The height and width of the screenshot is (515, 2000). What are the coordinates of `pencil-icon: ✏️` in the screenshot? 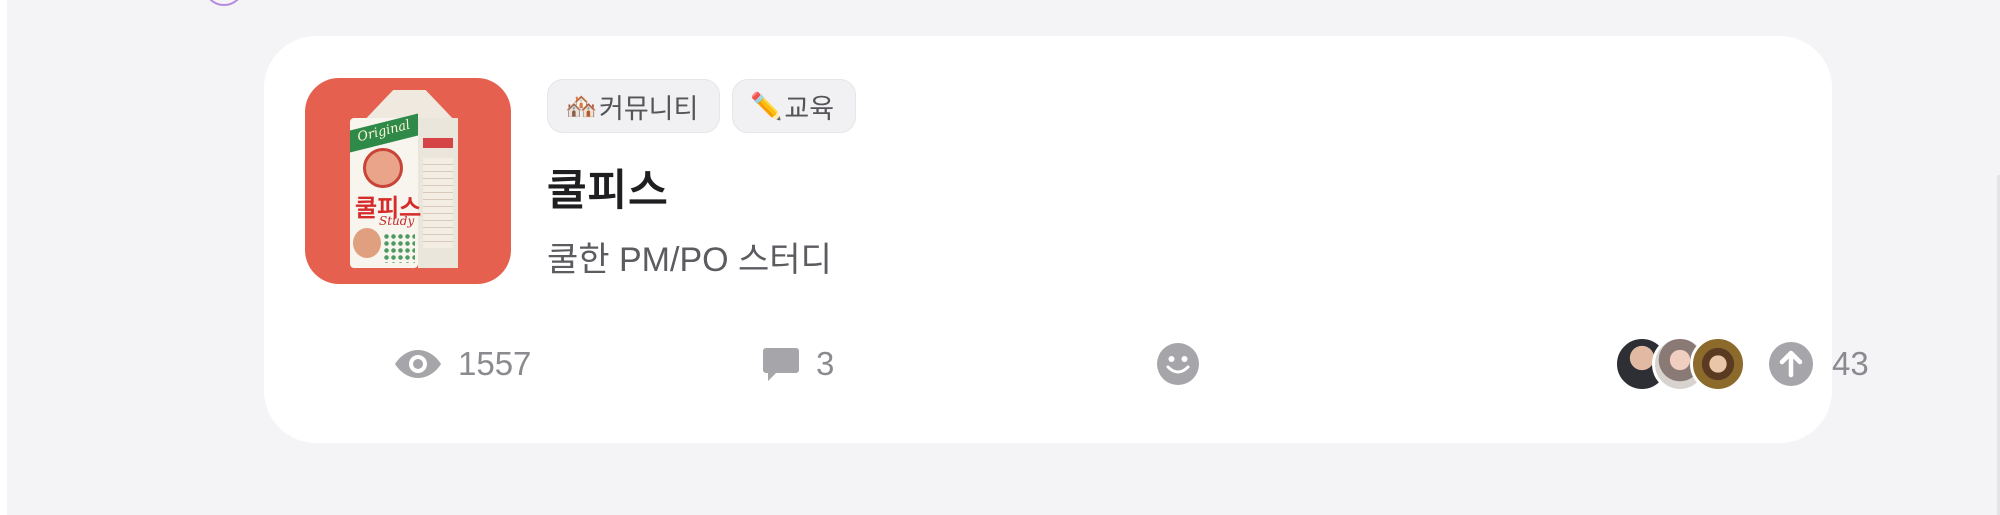 It's located at (766, 106).